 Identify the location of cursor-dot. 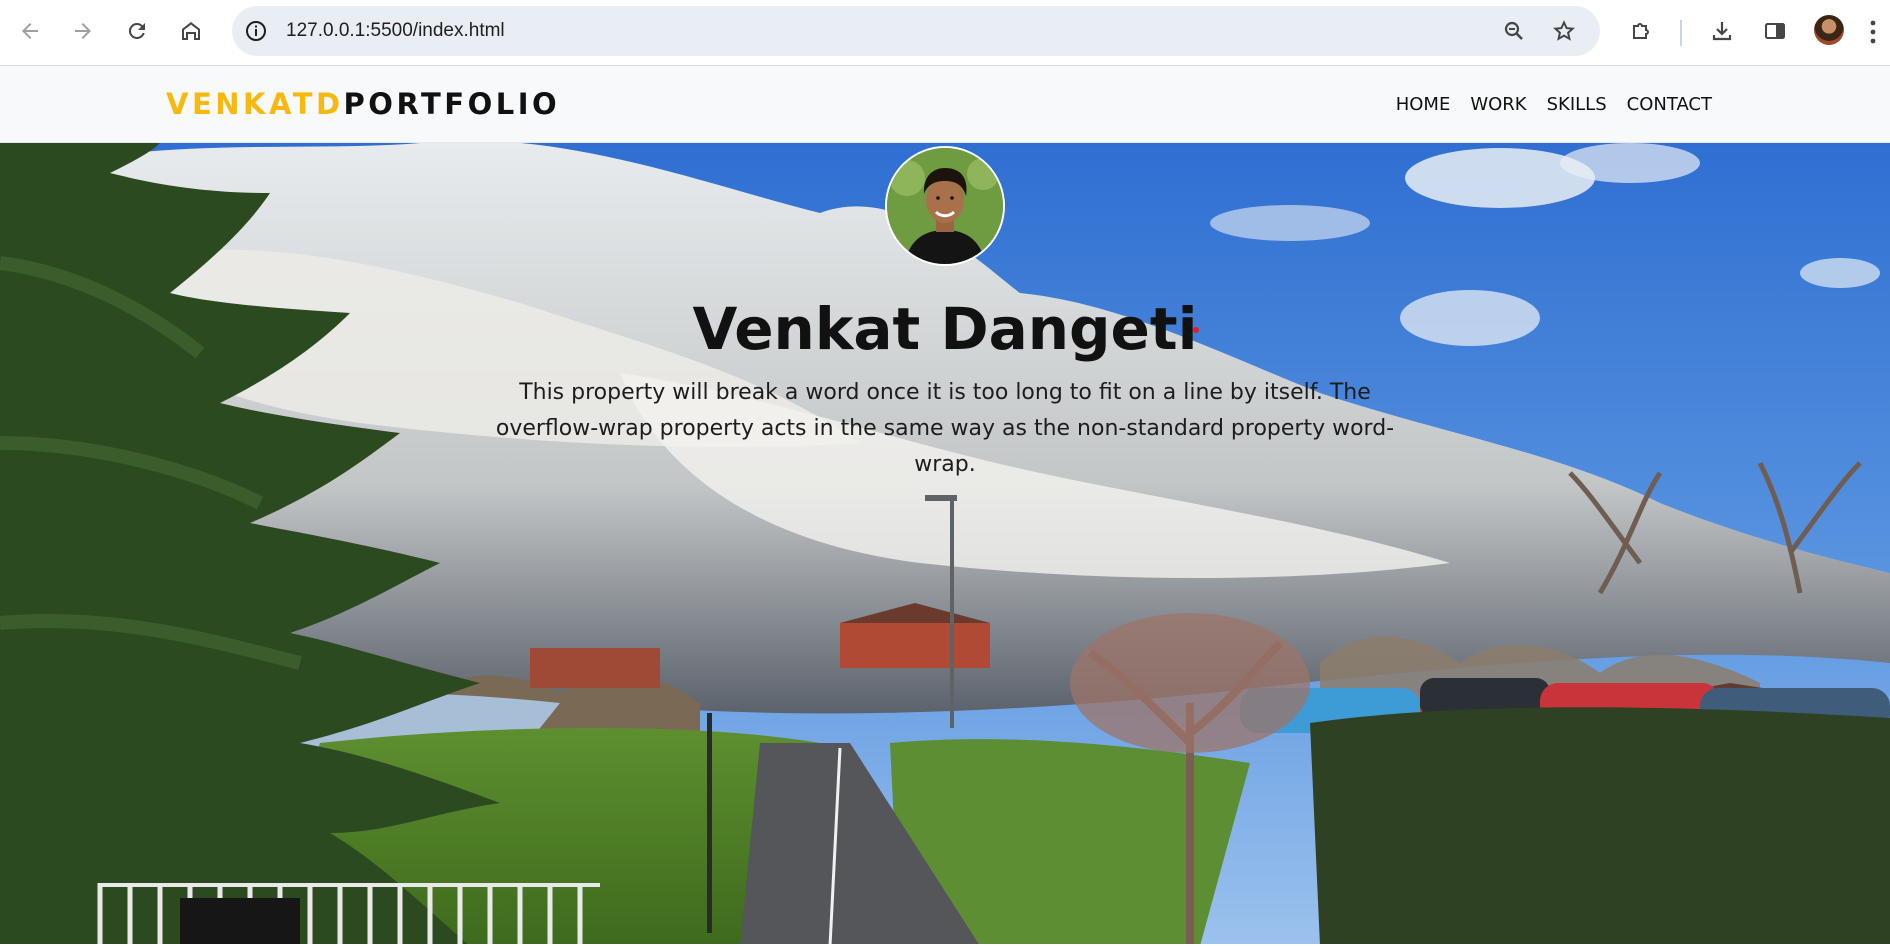
(1196, 330).